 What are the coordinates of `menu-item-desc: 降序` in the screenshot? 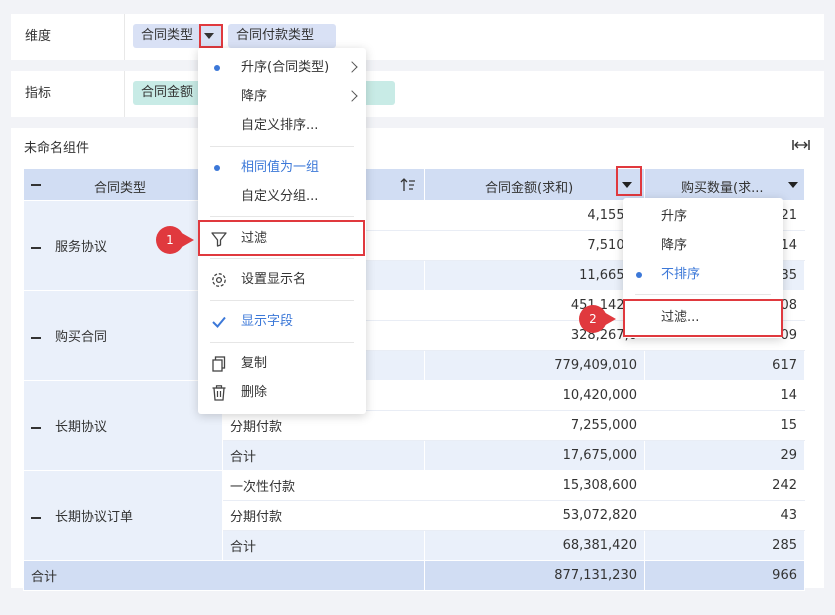 It's located at (282, 97).